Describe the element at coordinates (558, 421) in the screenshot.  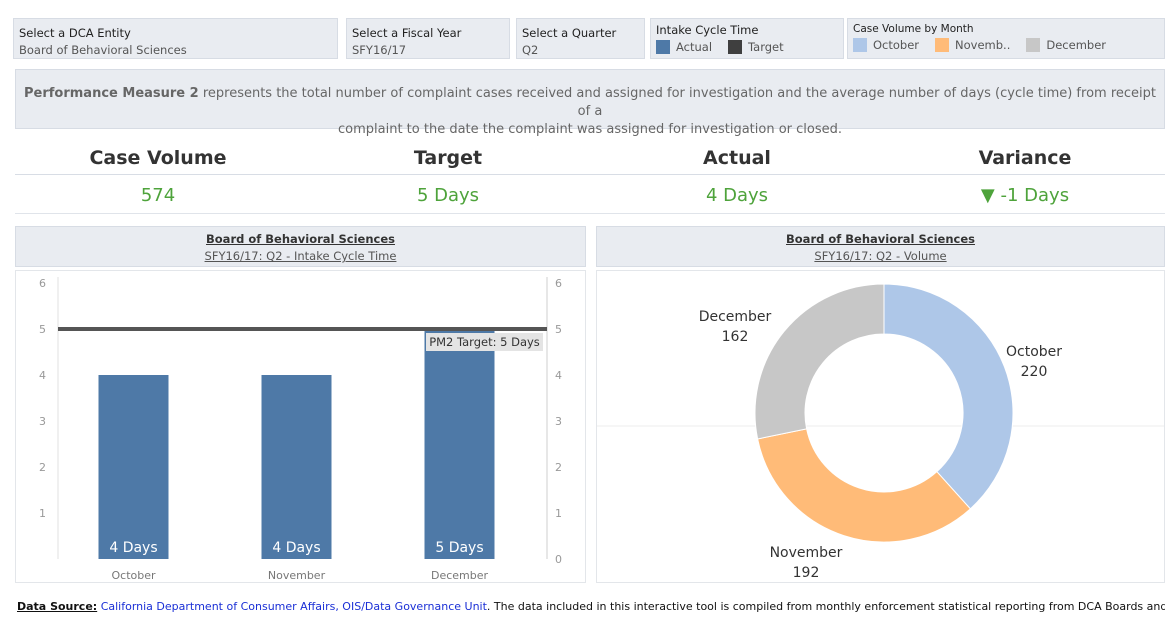
I see `y-tick-label-right: 3` at that location.